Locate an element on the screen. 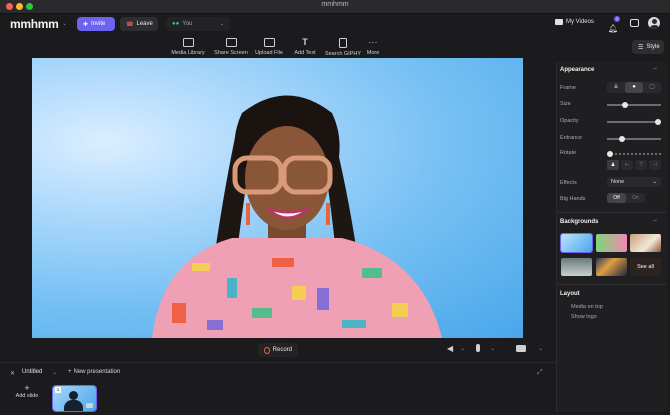 The image size is (670, 415). media-library-label: Media Library is located at coordinates (188, 53).